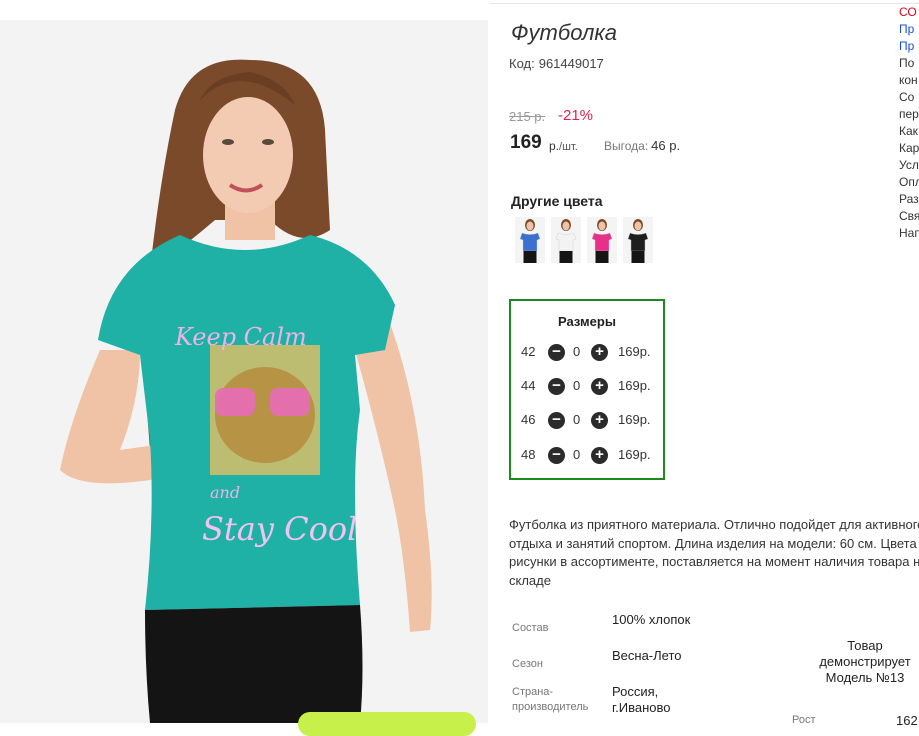  What do you see at coordinates (908, 131) in the screenshot?
I see `sidebar-item: Как` at bounding box center [908, 131].